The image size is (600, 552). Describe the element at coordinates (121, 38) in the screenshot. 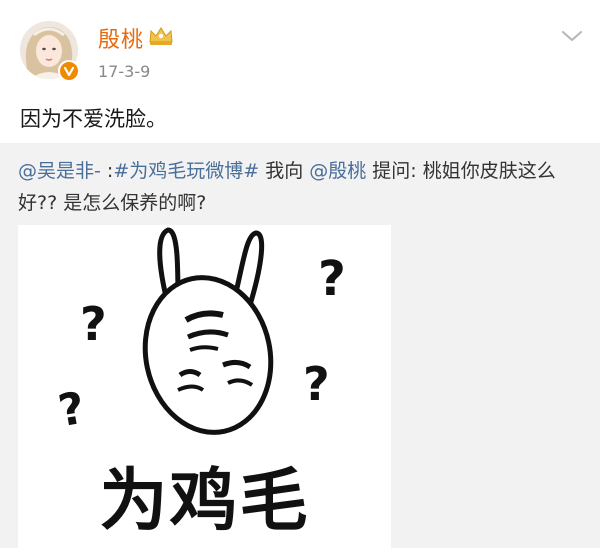

I see `username: 殷桃` at that location.